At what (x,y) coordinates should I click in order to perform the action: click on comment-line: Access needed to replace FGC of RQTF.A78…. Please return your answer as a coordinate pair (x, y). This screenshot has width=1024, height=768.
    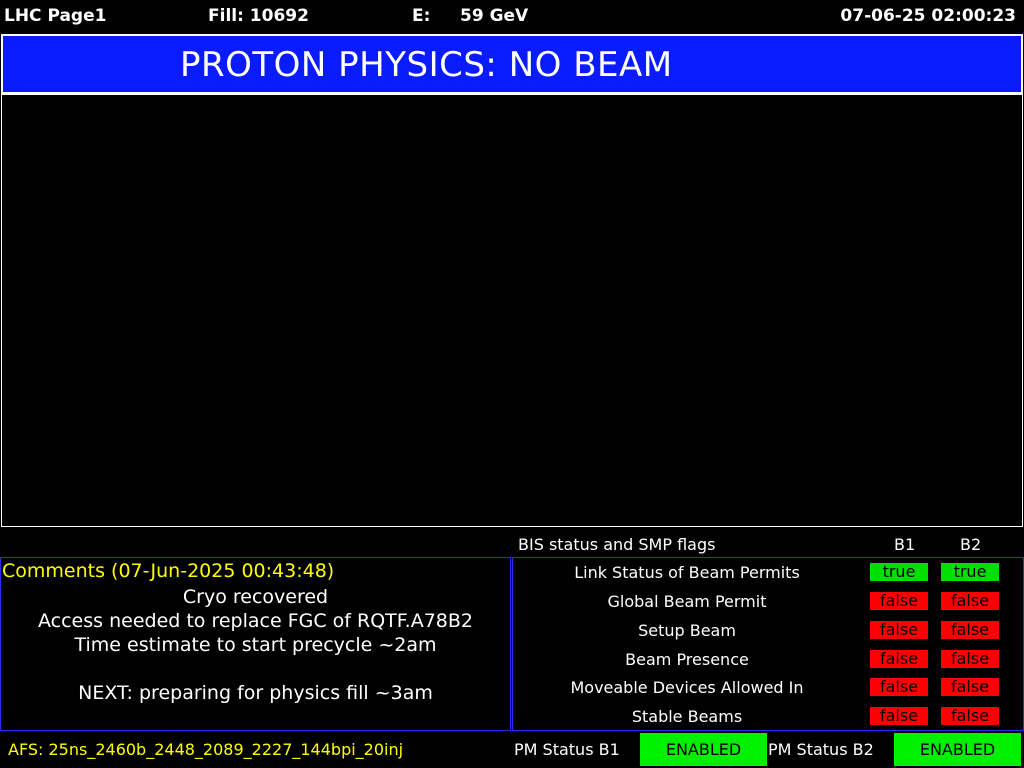
    Looking at the image, I should click on (255, 621).